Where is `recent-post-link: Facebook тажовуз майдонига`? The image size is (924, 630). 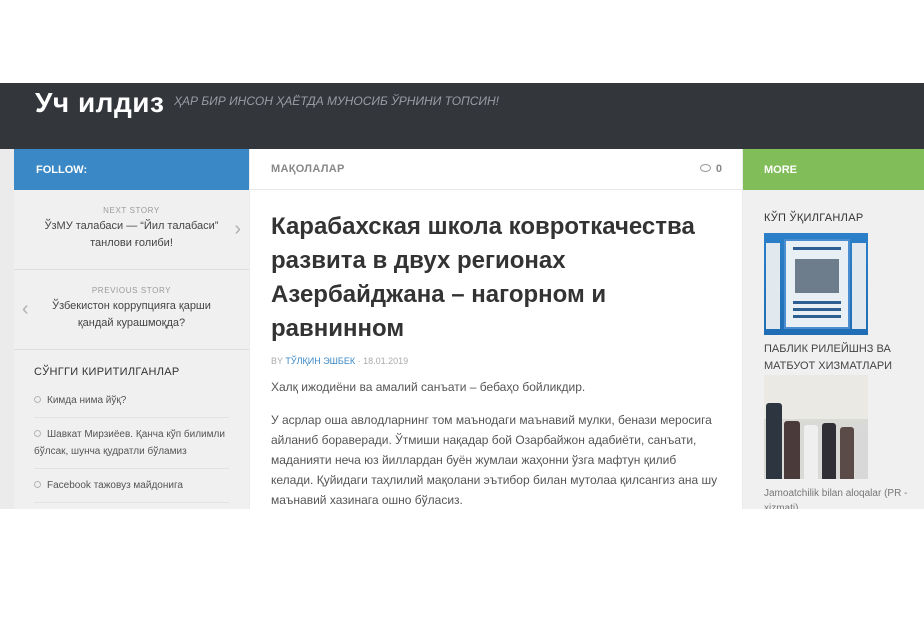
recent-post-link: Facebook тажовуз майдонига is located at coordinates (115, 485).